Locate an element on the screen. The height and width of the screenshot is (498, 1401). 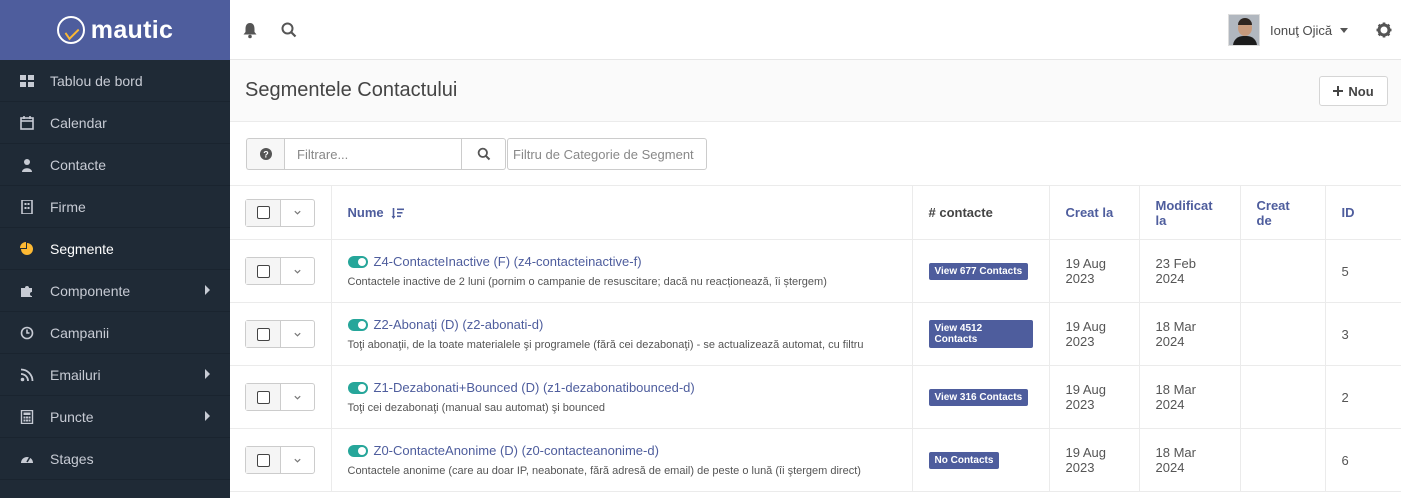
avatar is located at coordinates (1244, 30).